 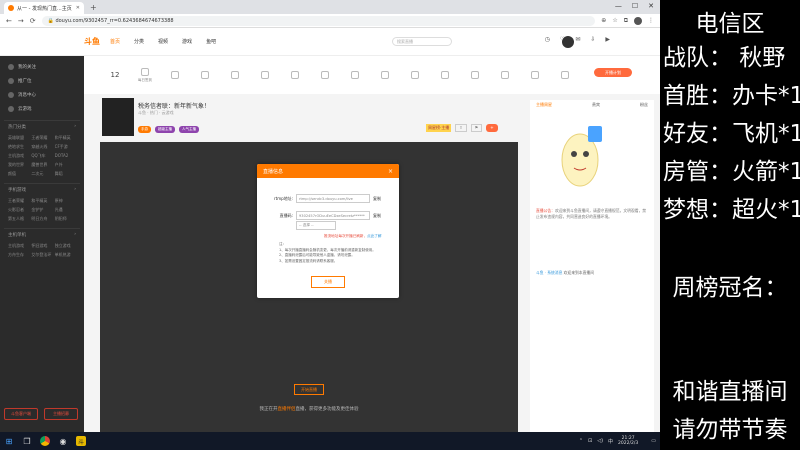 I want to click on tray-arrow-icon: ⌃, so click(x=581, y=441).